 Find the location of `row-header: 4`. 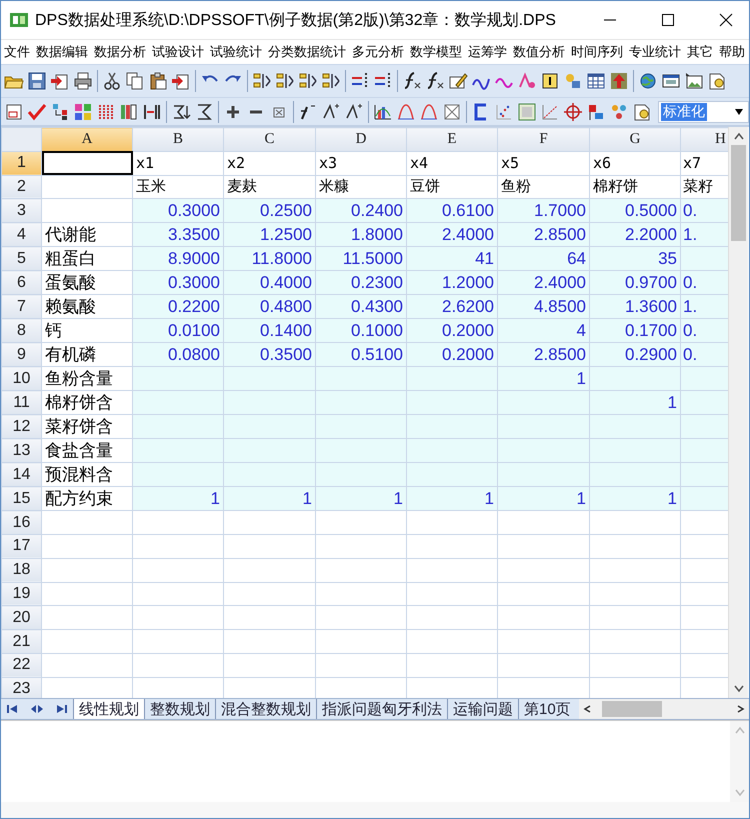

row-header: 4 is located at coordinates (22, 234).